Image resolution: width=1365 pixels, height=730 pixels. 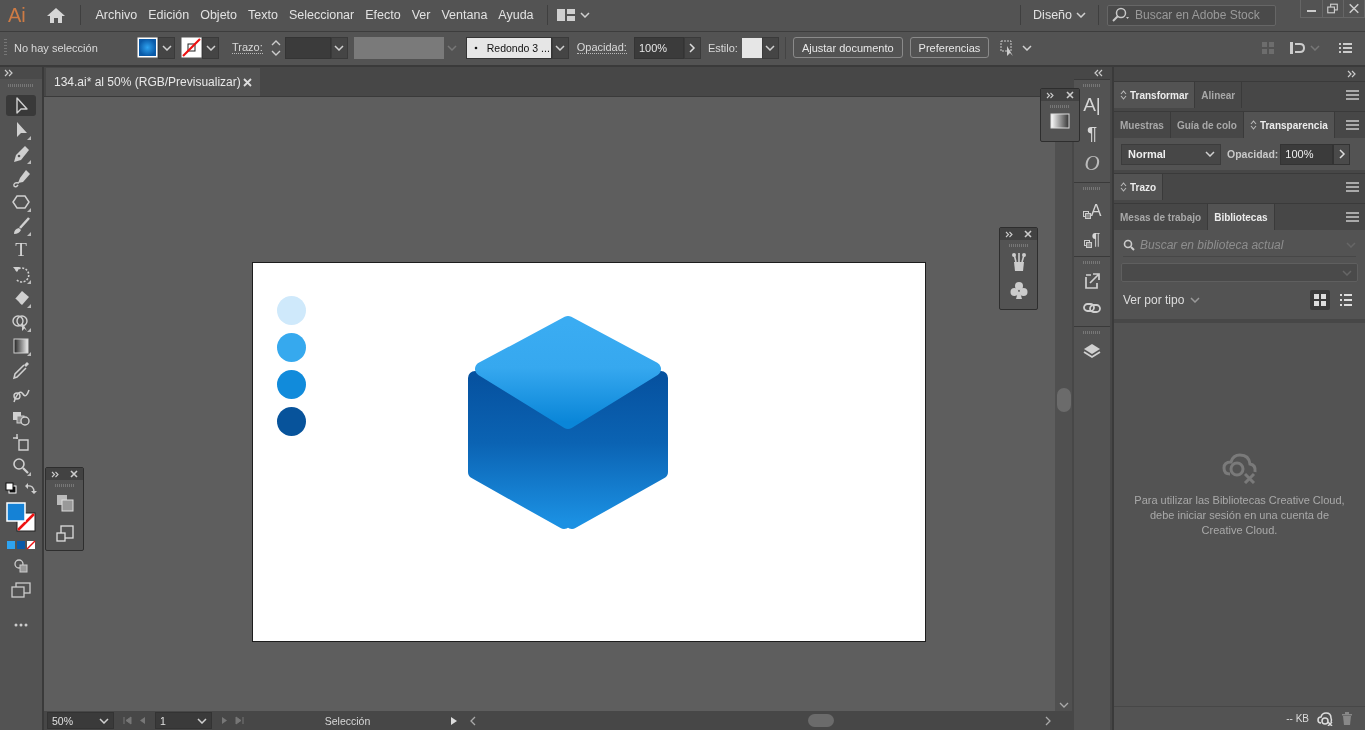 I want to click on menu-item: Archivo, so click(x=116, y=15).